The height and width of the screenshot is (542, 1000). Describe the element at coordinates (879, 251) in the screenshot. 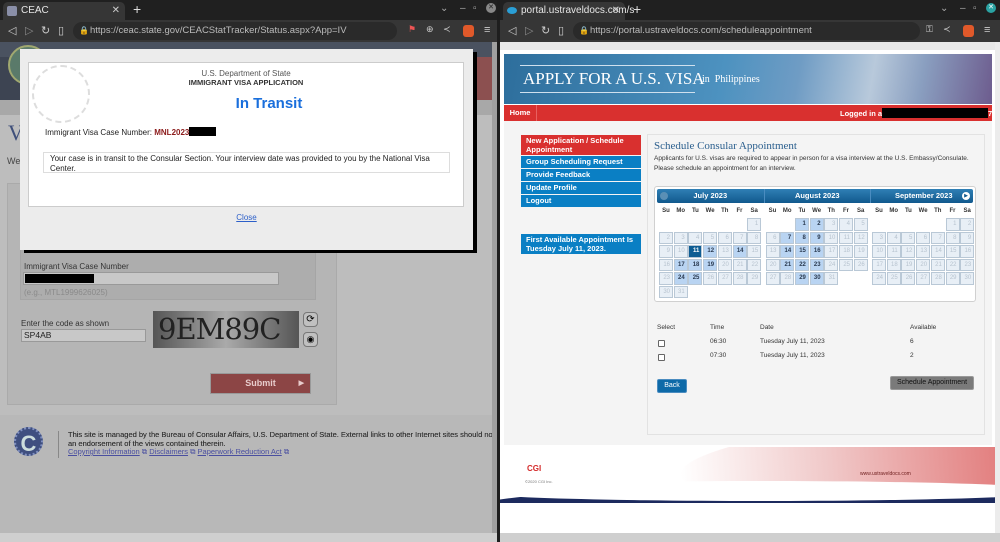

I see `calendar-day: 10` at that location.